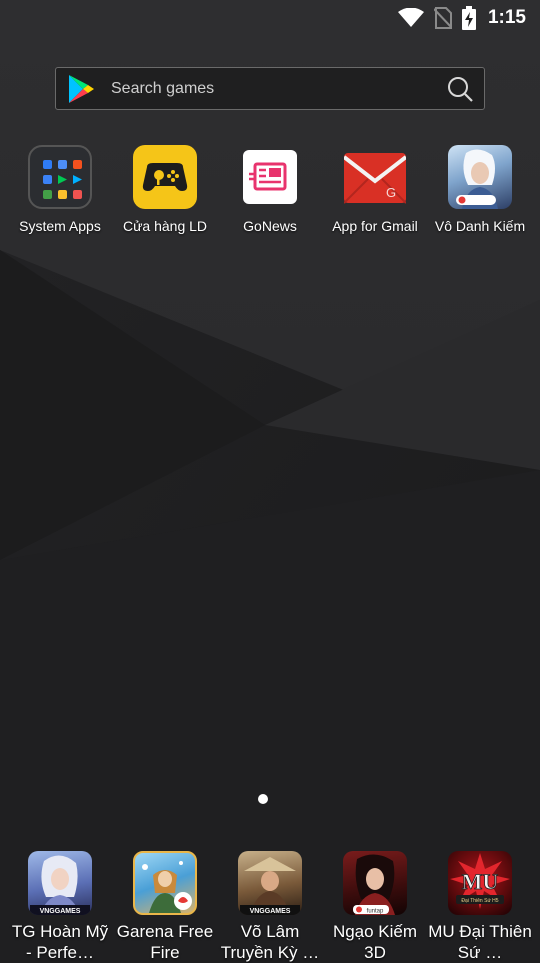 Image resolution: width=540 pixels, height=963 pixels. I want to click on wifi-icon, so click(410, 18).